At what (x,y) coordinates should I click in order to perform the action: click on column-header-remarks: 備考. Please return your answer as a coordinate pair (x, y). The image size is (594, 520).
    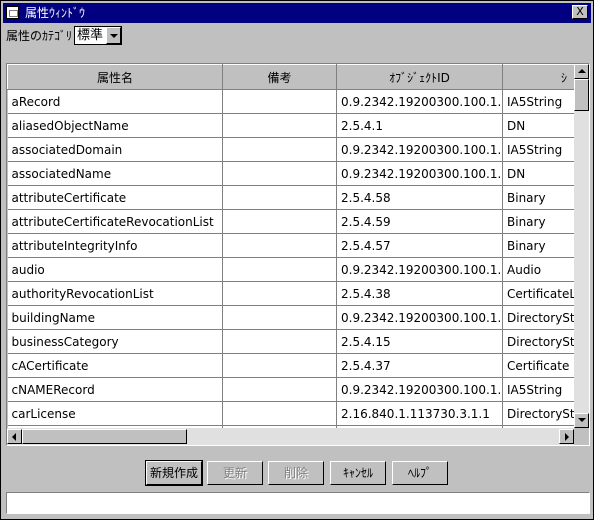
    Looking at the image, I should click on (279, 77).